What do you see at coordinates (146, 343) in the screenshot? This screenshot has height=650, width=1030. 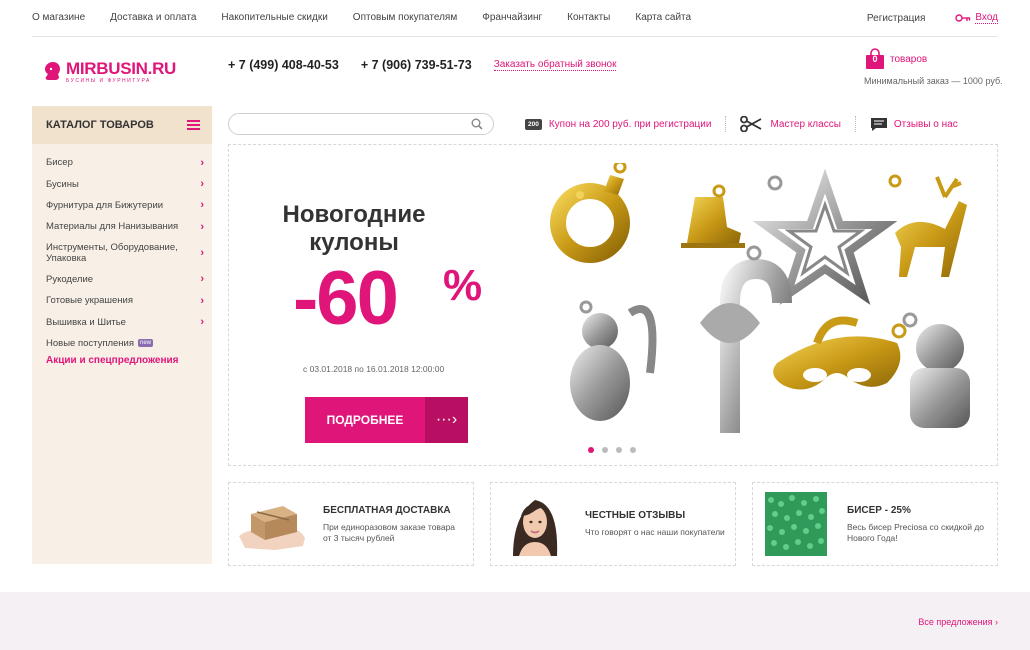 I see `new-badge: new` at bounding box center [146, 343].